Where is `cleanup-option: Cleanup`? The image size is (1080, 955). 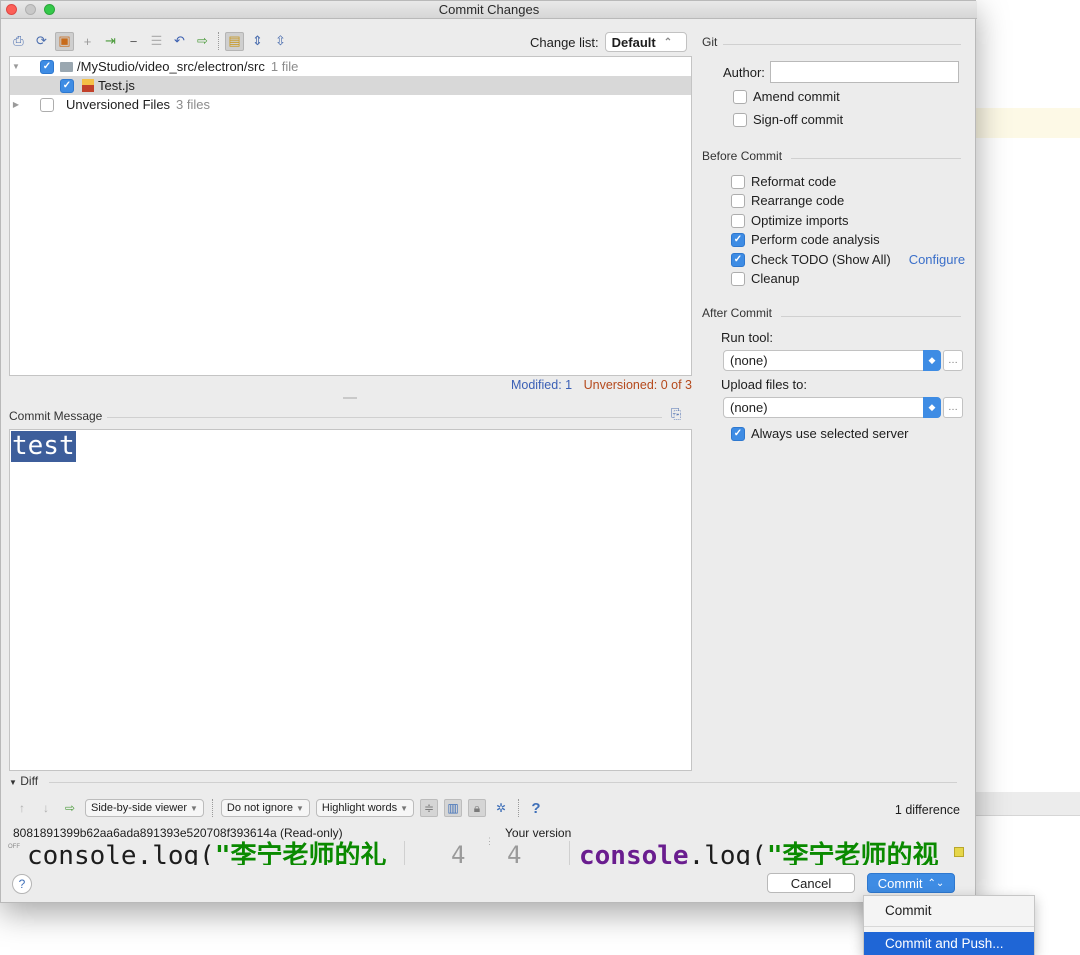
cleanup-option: Cleanup is located at coordinates (765, 278).